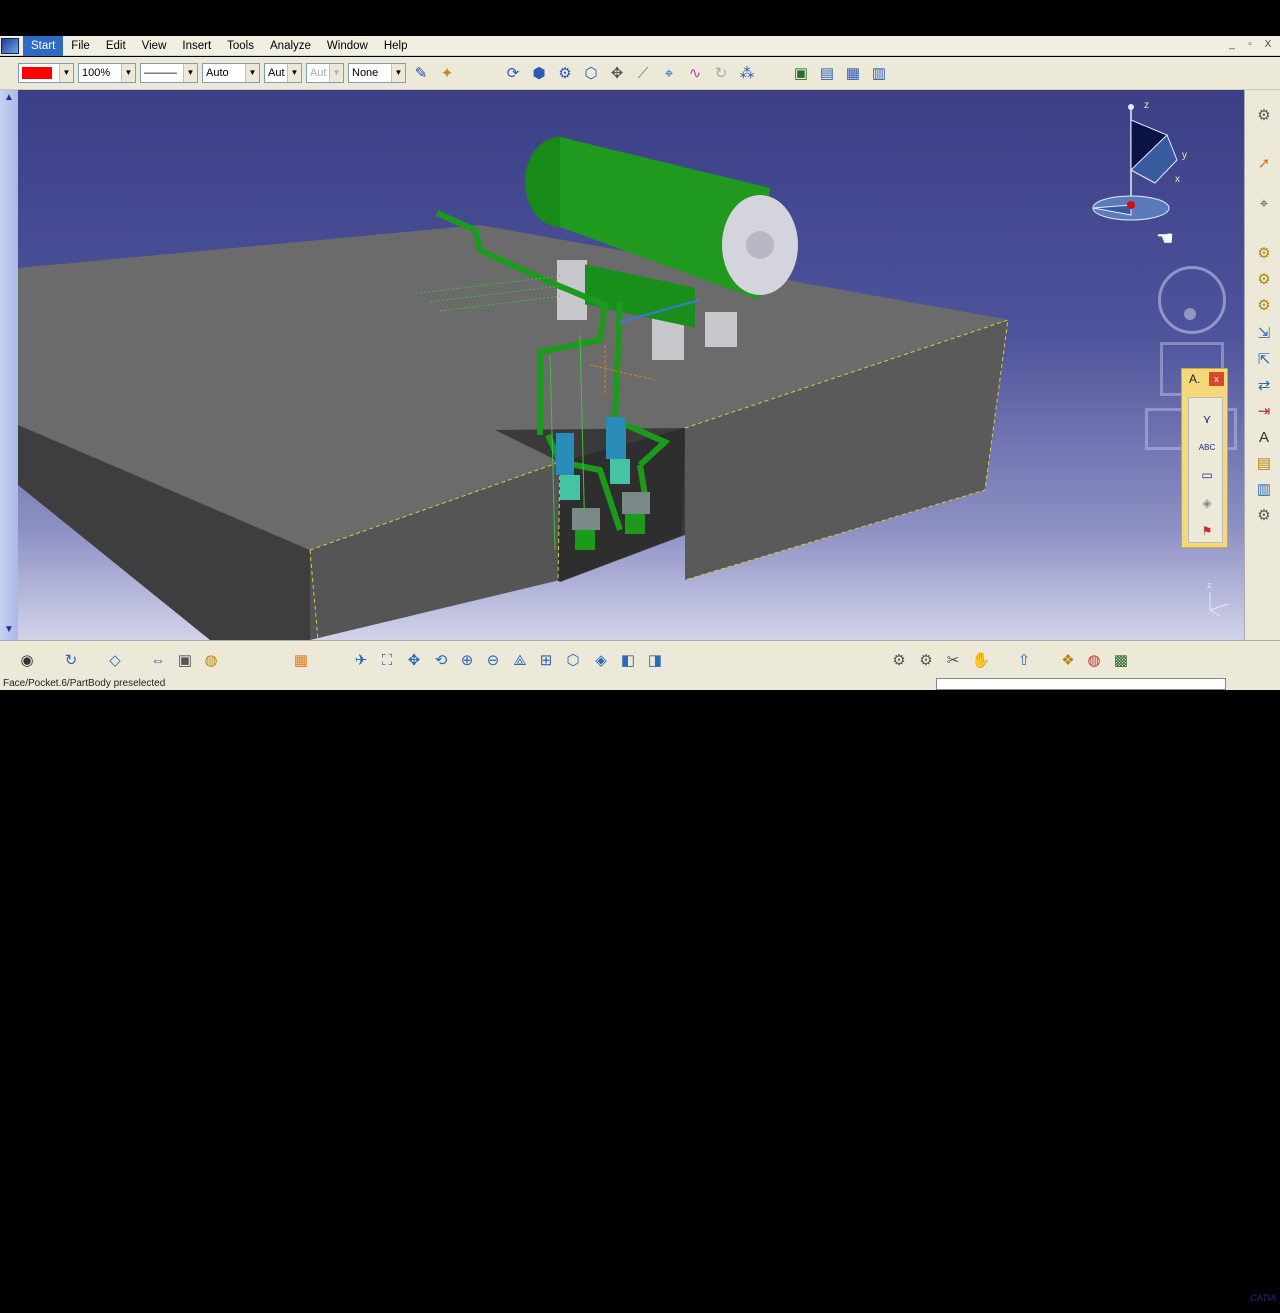 The image size is (1280, 1313). I want to click on network-icon: ⁂, so click(747, 73).